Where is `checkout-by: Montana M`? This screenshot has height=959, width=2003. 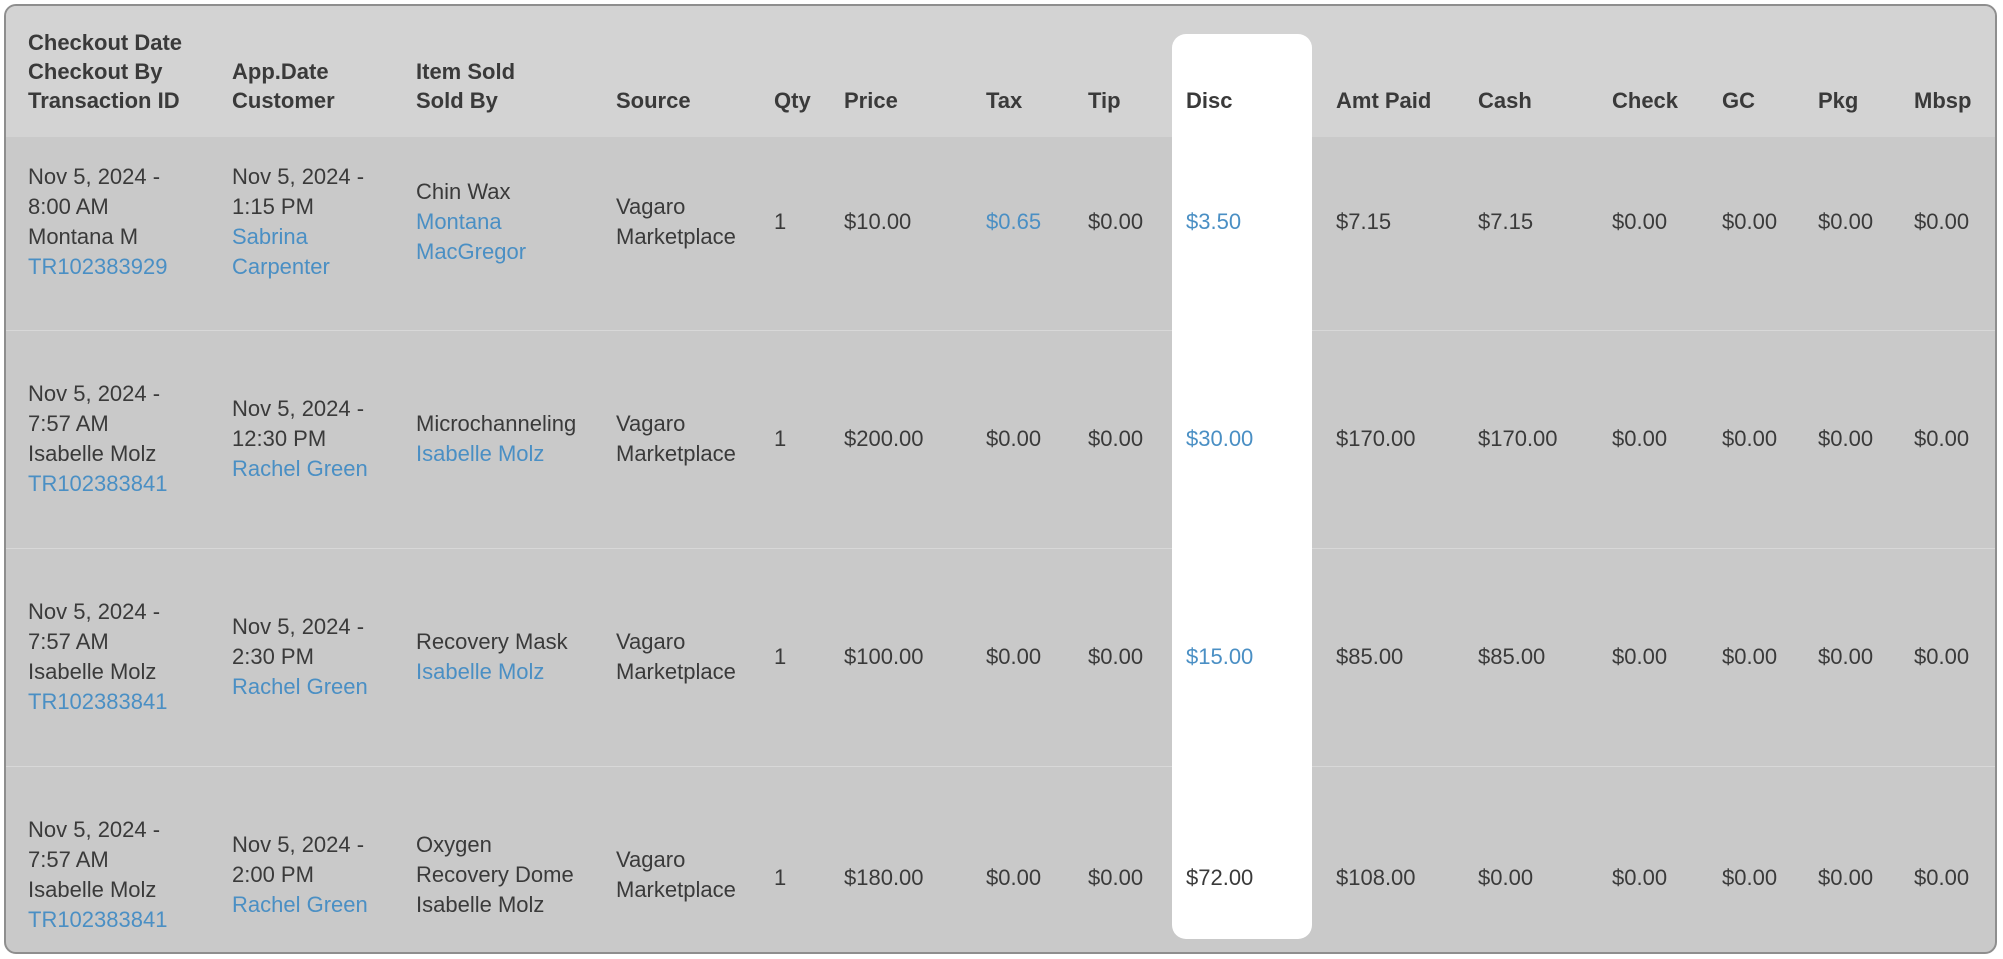 checkout-by: Montana M is located at coordinates (83, 236).